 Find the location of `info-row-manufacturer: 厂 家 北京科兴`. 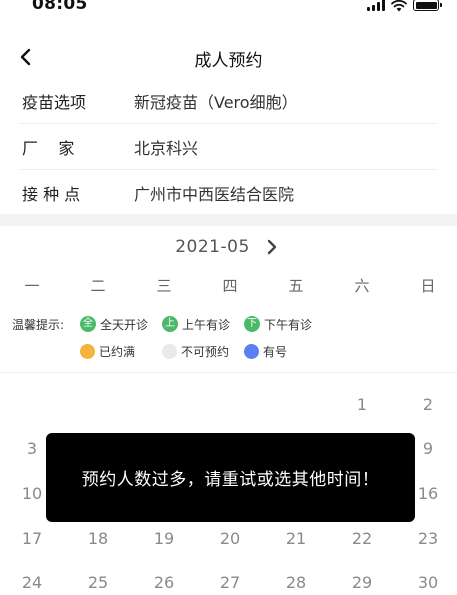

info-row-manufacturer: 厂 家 北京科兴 is located at coordinates (228, 147).